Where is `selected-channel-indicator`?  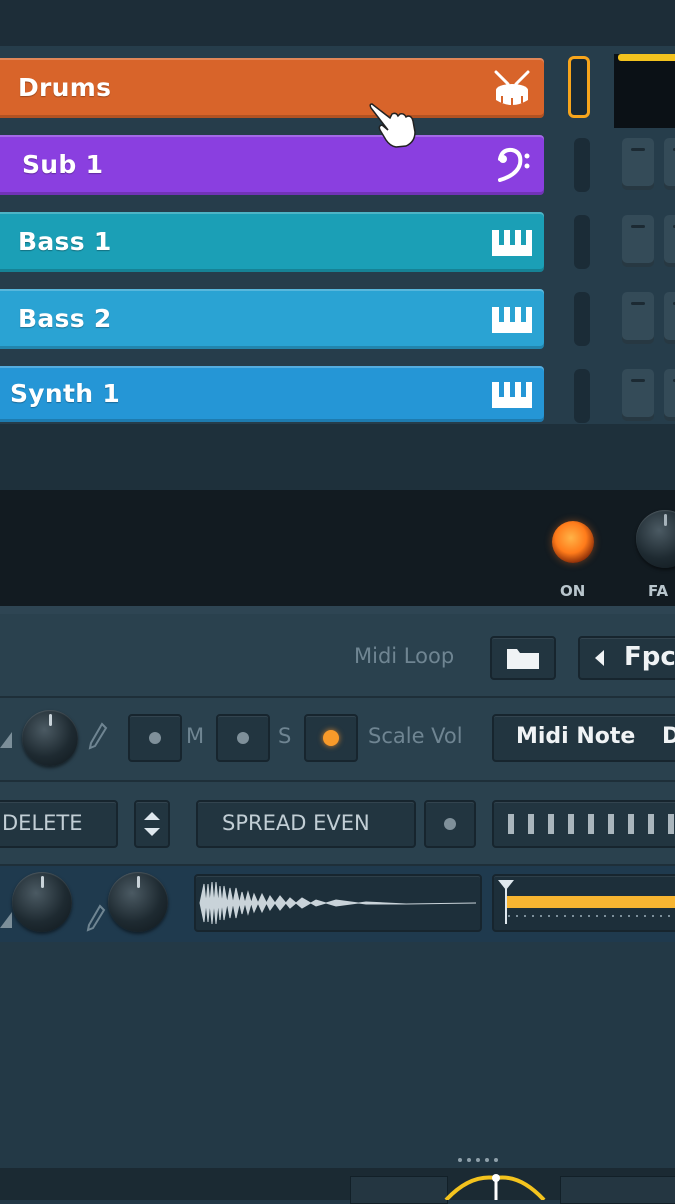
selected-channel-indicator is located at coordinates (579, 87).